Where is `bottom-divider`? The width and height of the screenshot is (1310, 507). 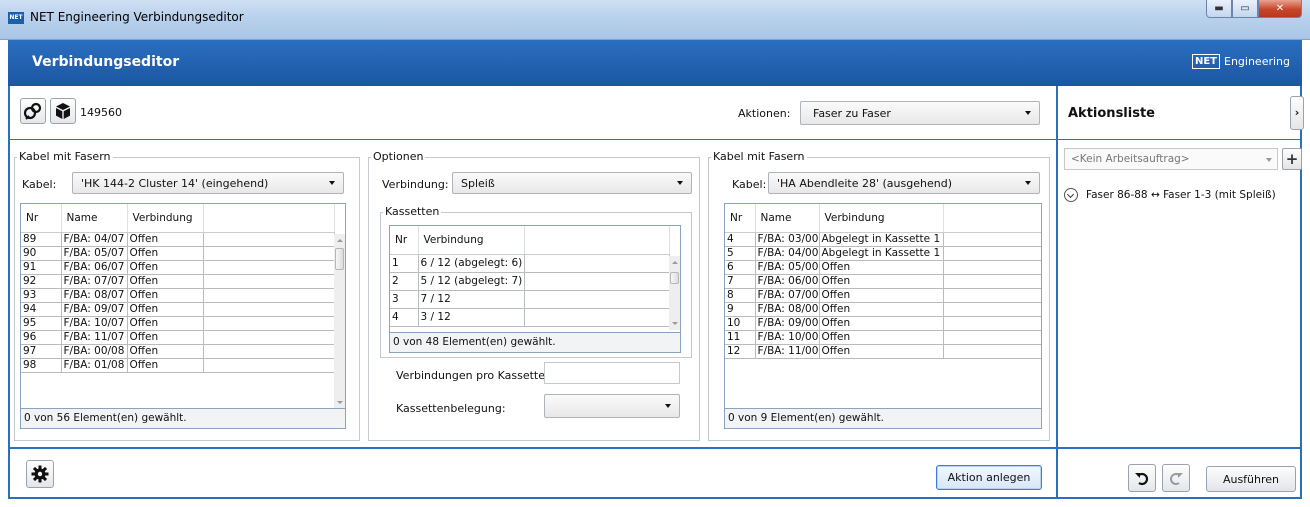
bottom-divider is located at coordinates (655, 448).